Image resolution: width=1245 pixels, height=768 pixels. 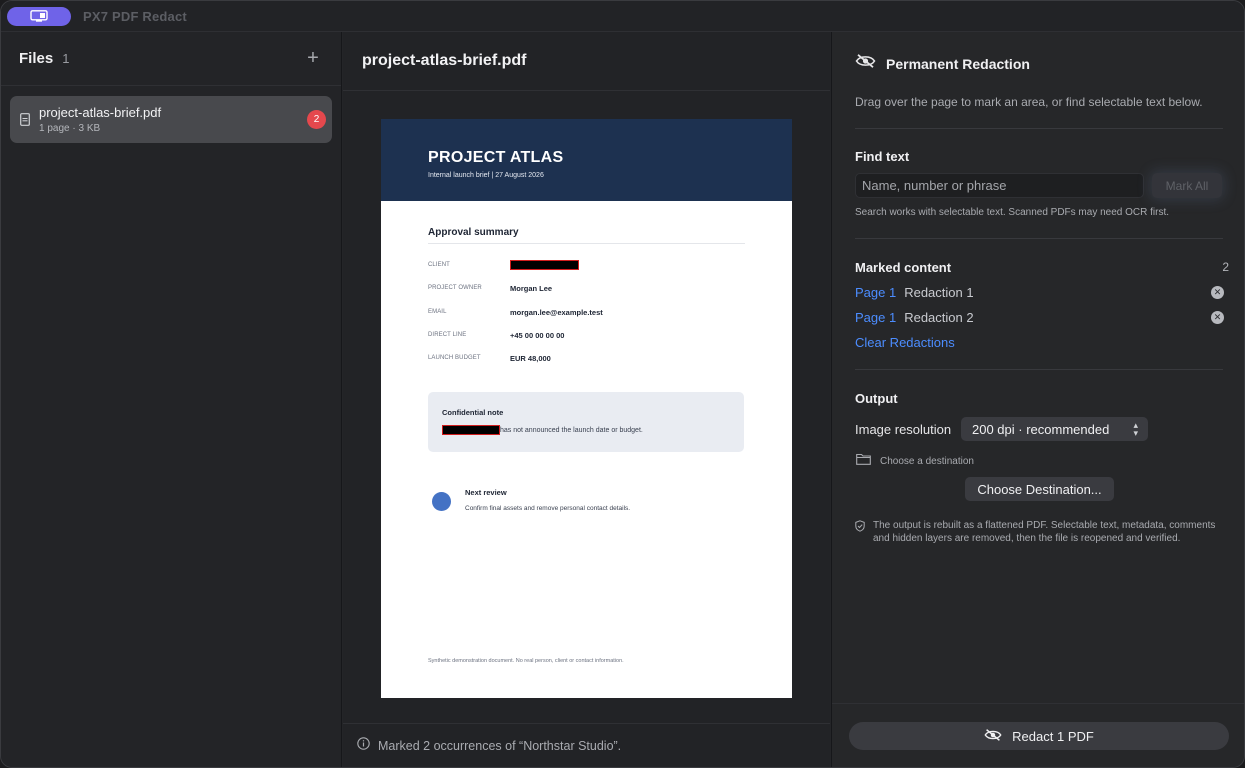 I want to click on destination-row: Choose a destination, so click(x=915, y=461).